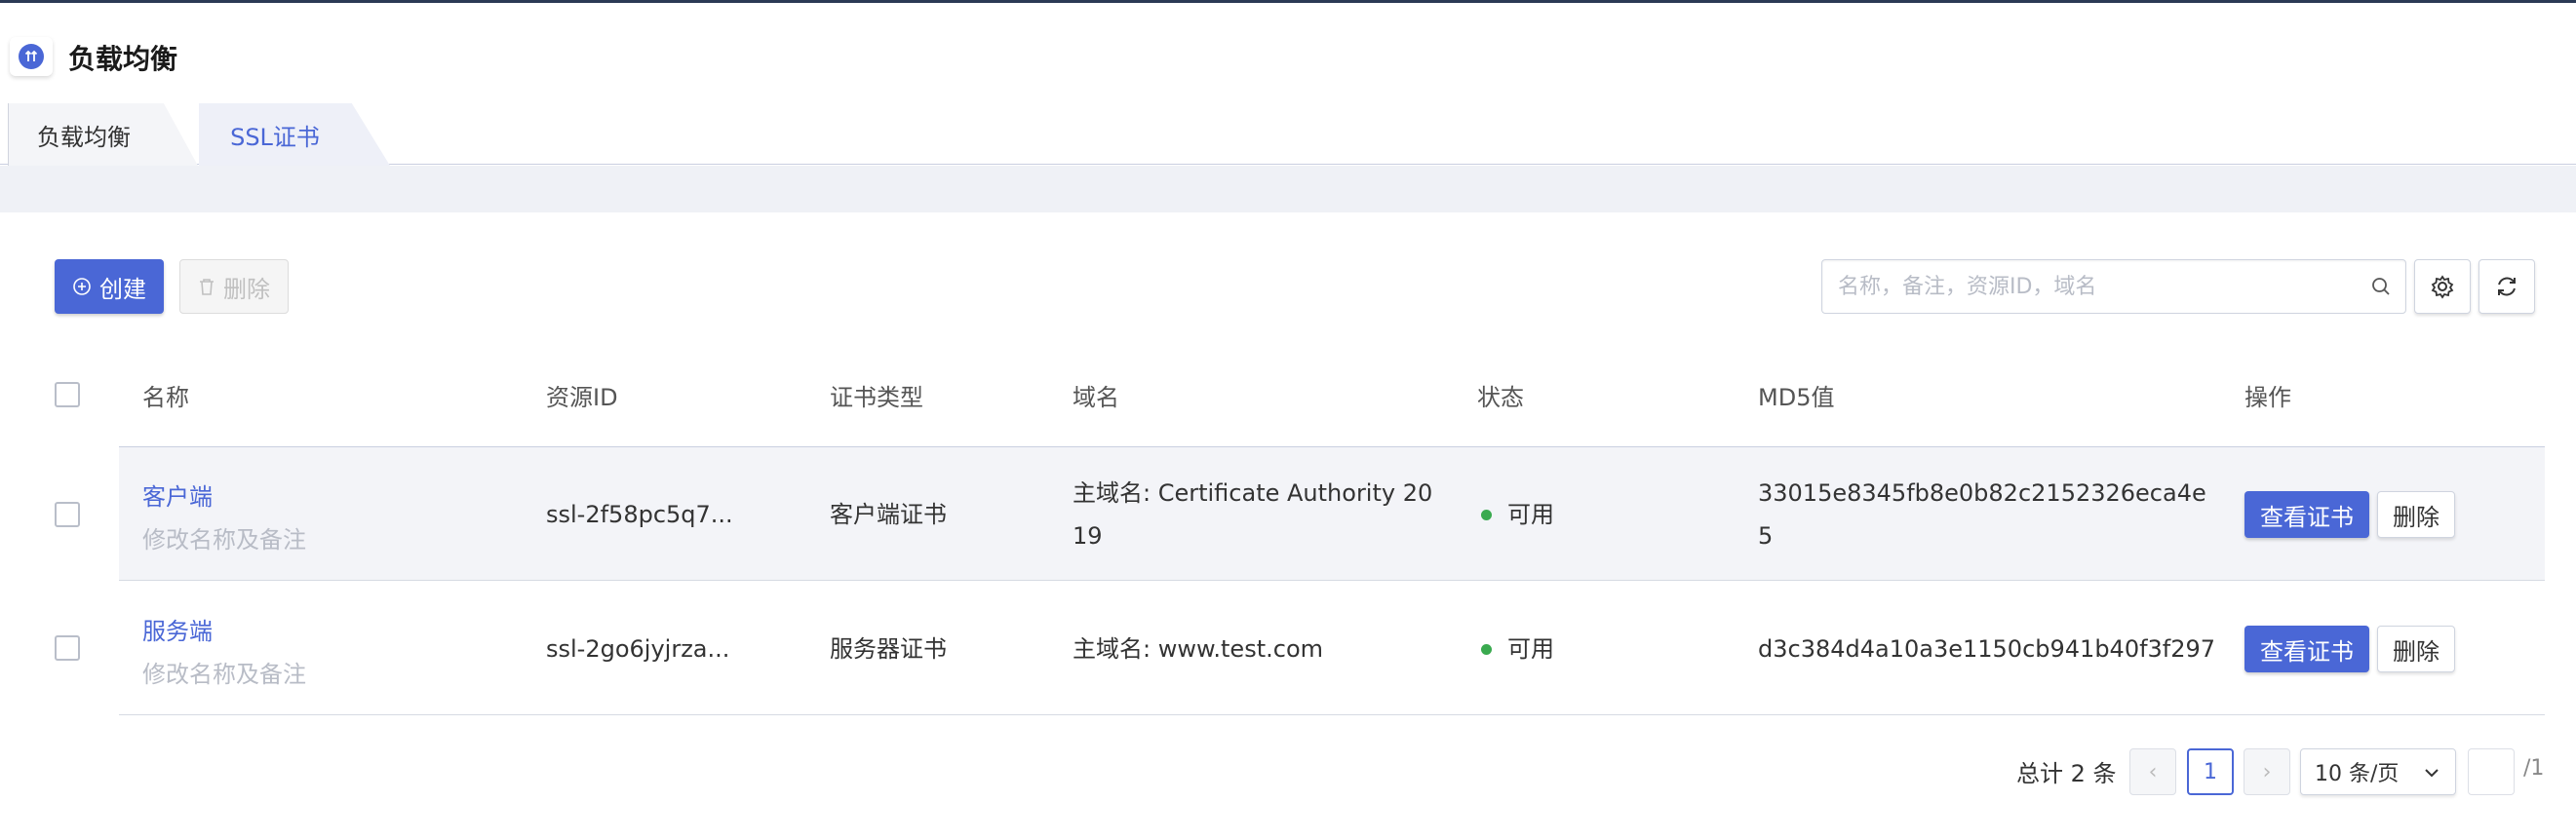 The image size is (2576, 840). I want to click on chevron-down-icon, so click(2432, 773).